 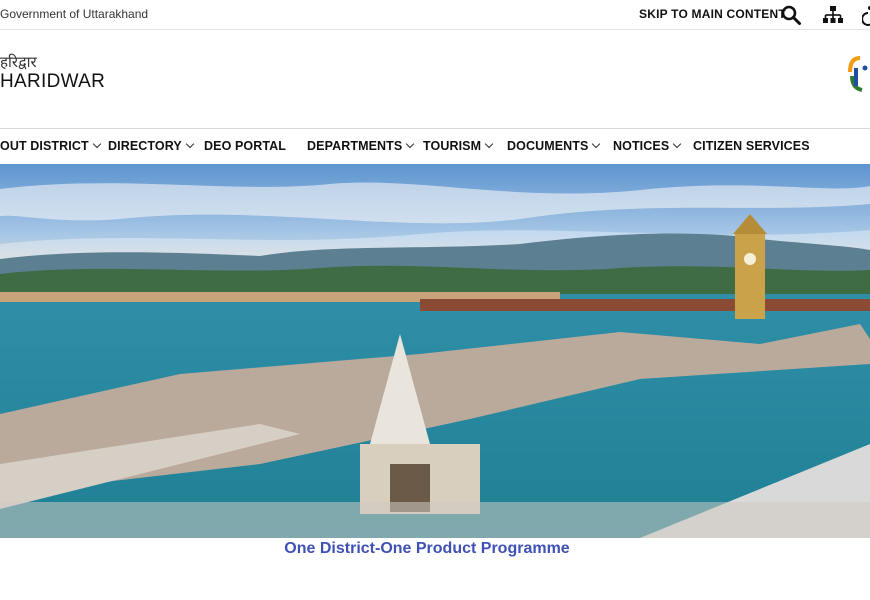 I want to click on nav-label: CITIZEN SERVICES, so click(x=751, y=146).